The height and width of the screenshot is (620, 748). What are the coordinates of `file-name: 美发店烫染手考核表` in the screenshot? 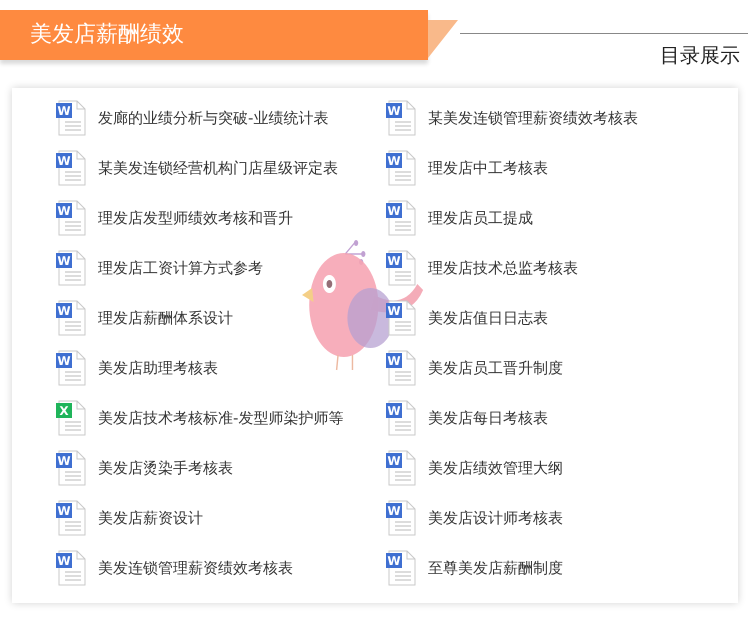 It's located at (165, 468).